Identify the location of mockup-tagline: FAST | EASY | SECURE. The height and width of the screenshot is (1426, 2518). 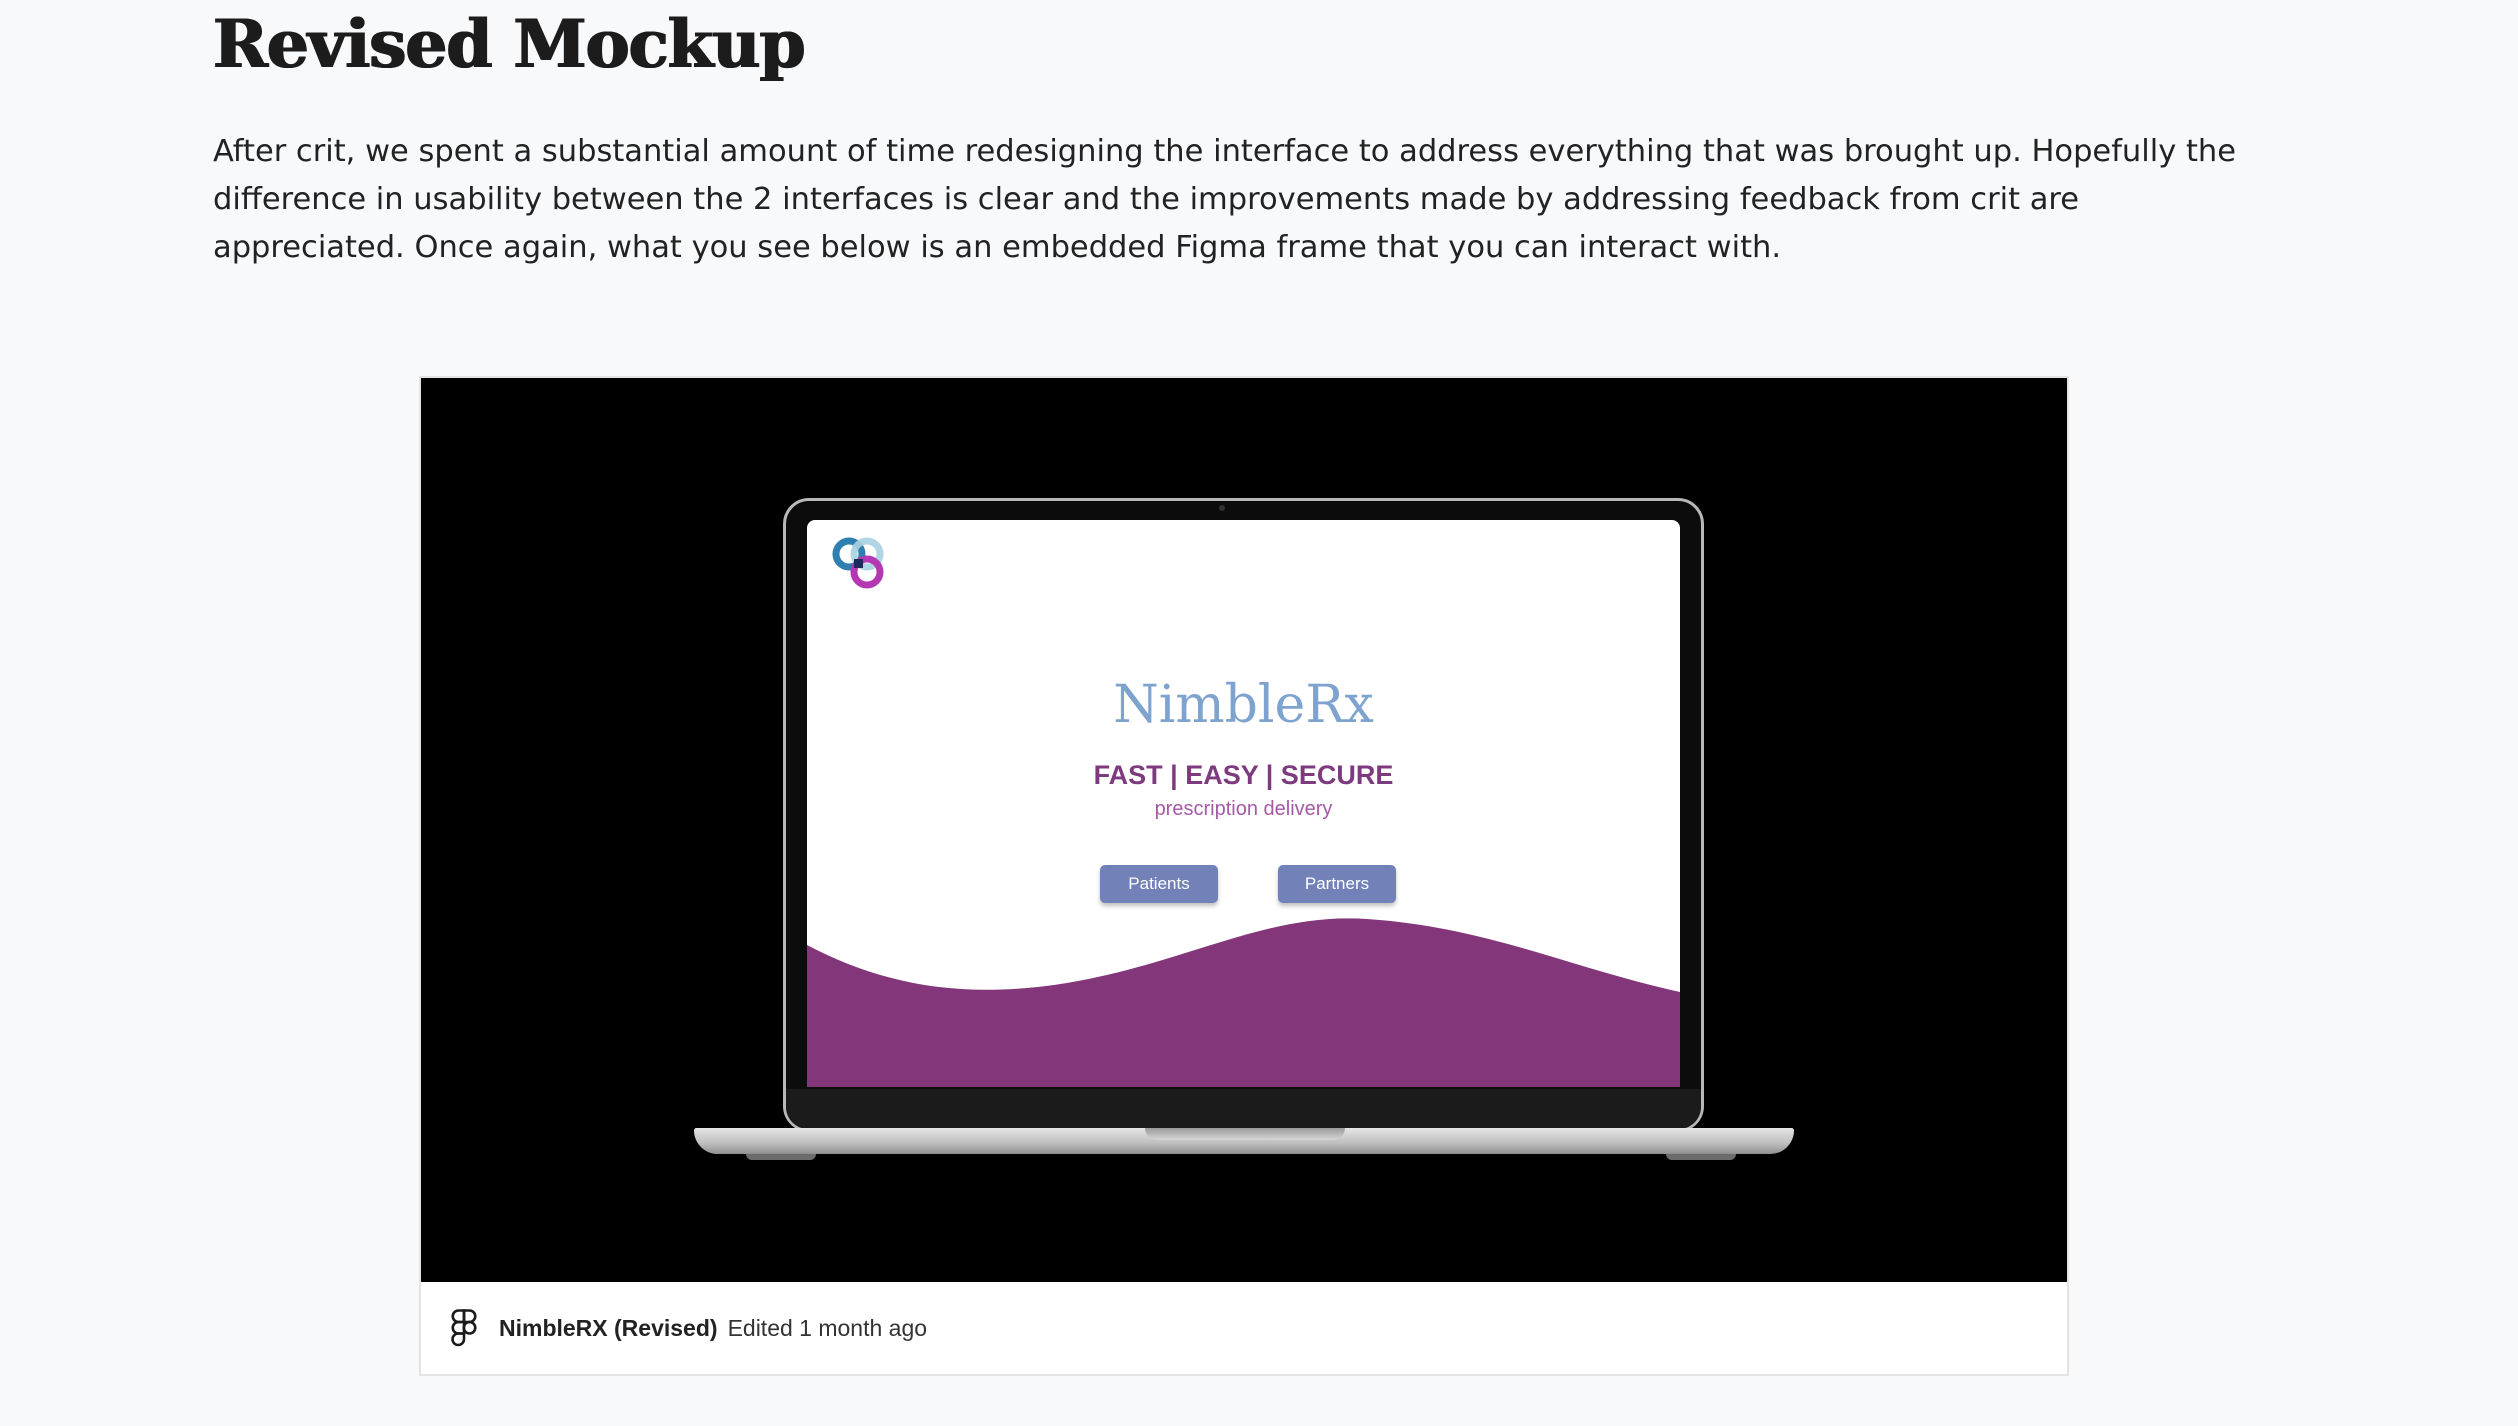
(1243, 775).